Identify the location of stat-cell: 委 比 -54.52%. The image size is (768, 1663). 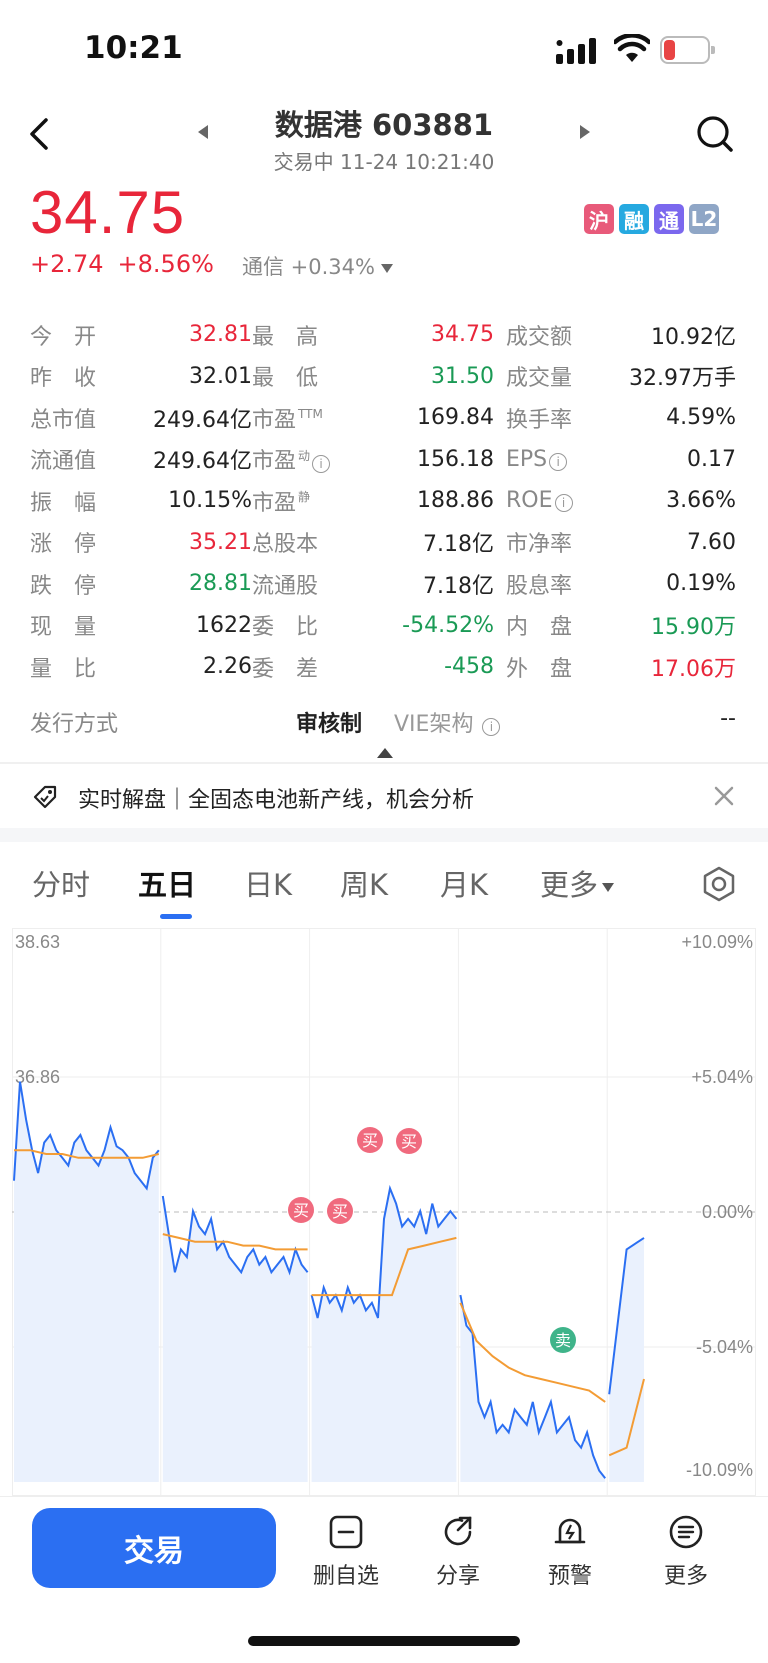
(373, 625).